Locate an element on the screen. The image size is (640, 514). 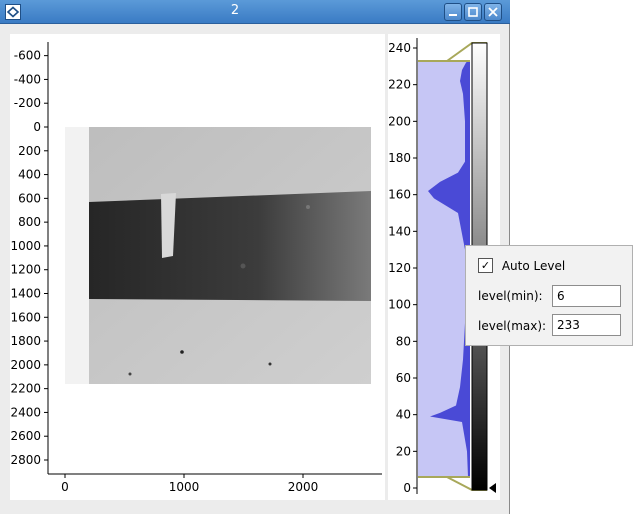
x-tick-label: 0 is located at coordinates (65, 487).